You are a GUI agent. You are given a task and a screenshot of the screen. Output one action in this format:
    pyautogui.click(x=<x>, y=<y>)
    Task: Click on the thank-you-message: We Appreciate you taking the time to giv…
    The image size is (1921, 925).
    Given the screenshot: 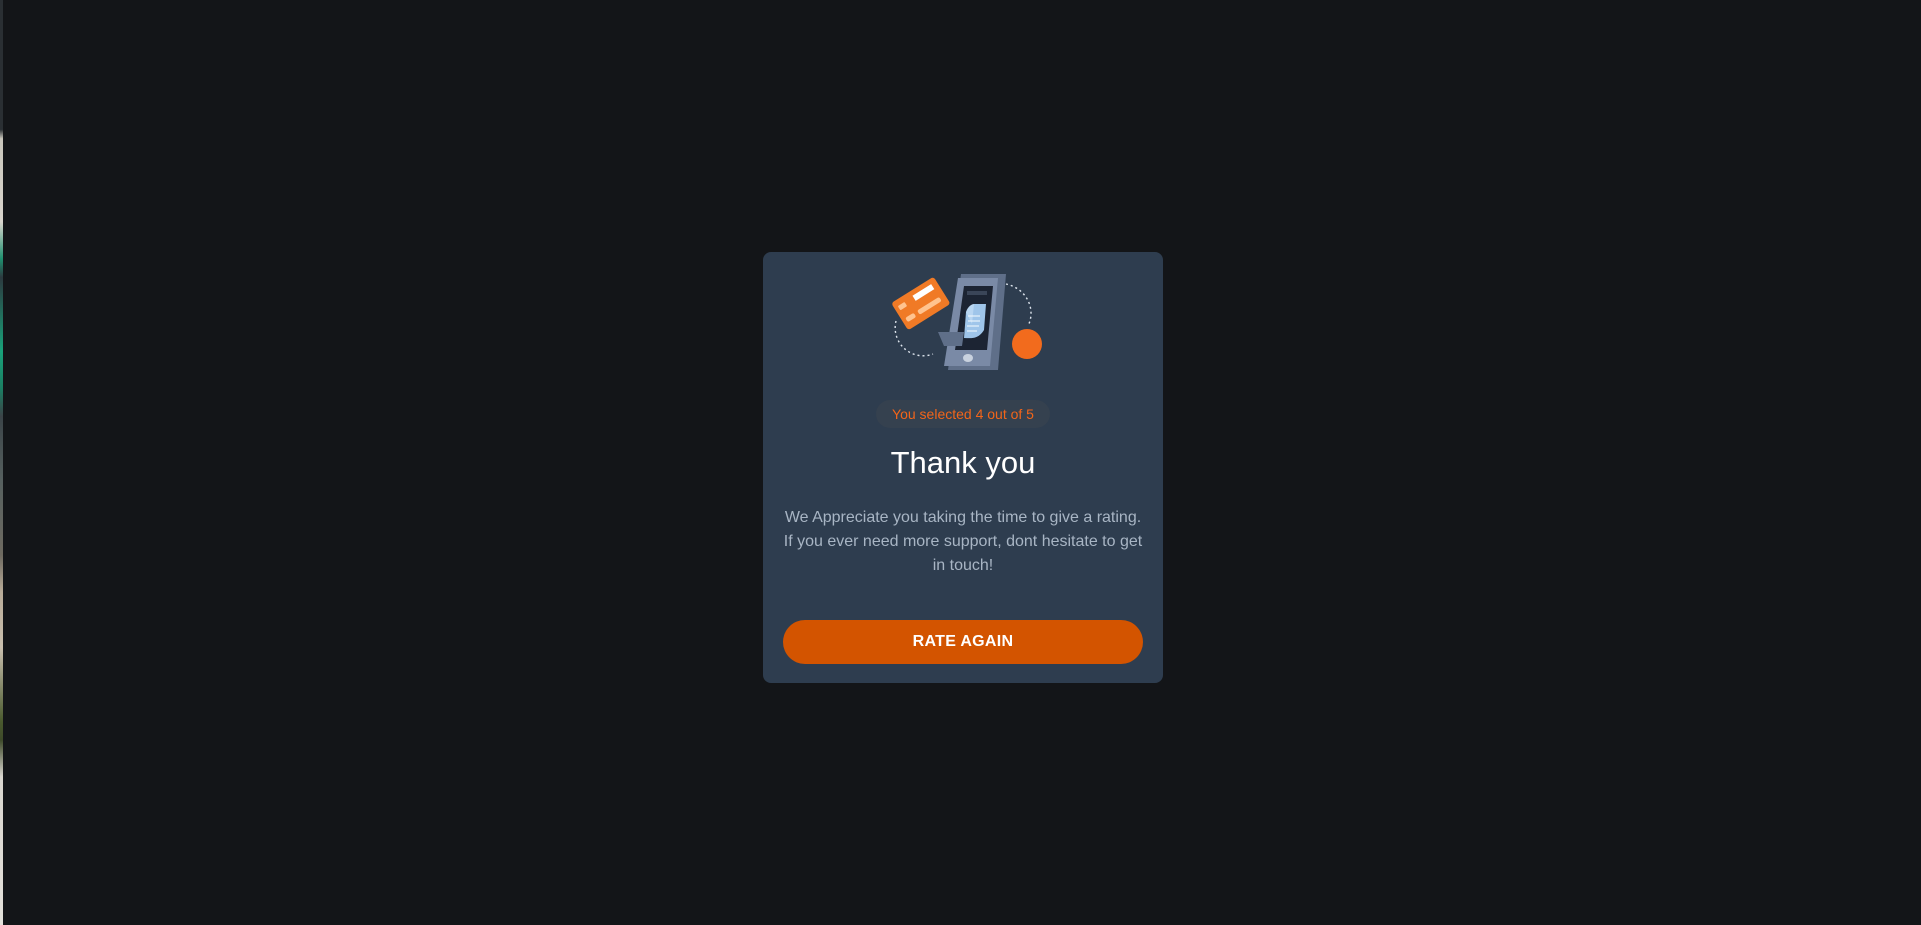 What is the action you would take?
    pyautogui.click(x=963, y=541)
    